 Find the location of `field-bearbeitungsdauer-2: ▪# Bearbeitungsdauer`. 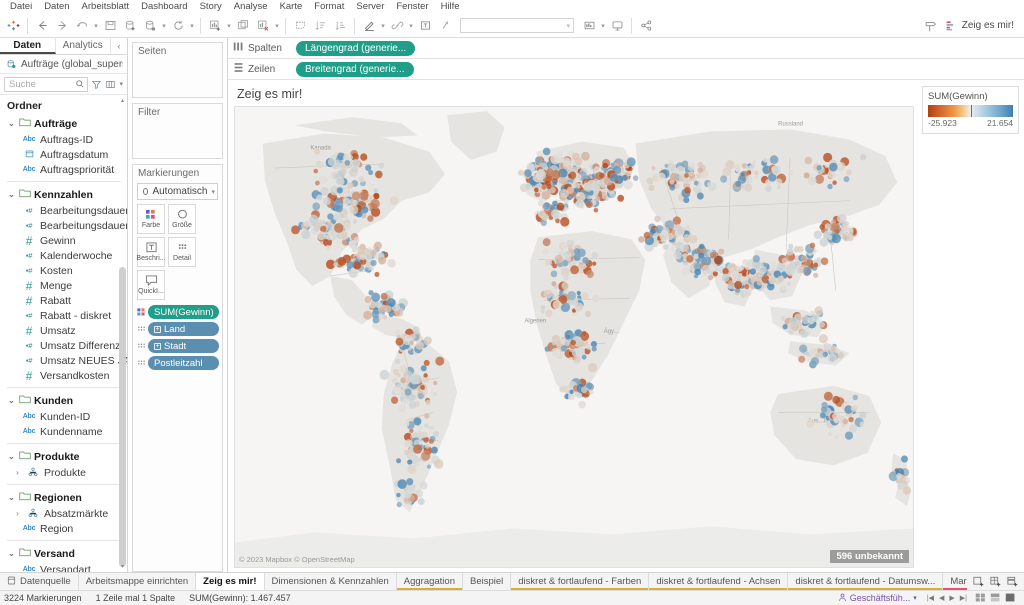

field-bearbeitungsdauer-2: ▪# Bearbeitungsdauer is located at coordinates (63, 225).